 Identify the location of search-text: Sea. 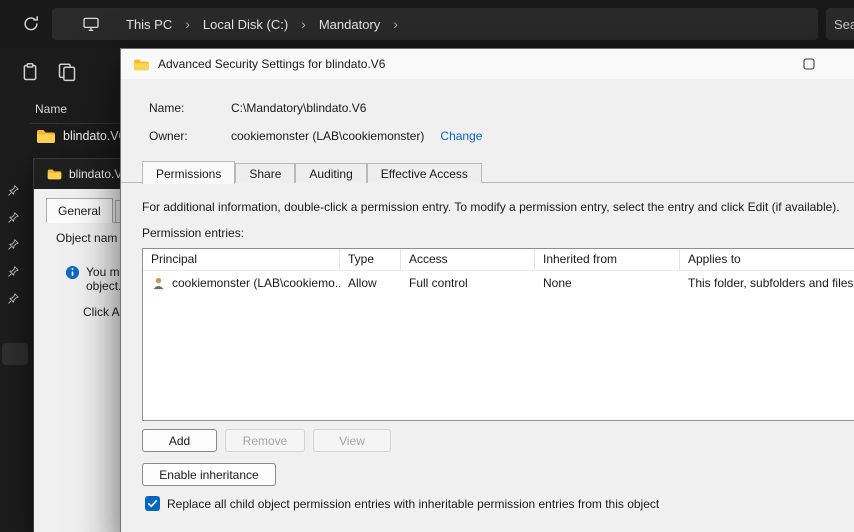
(844, 24).